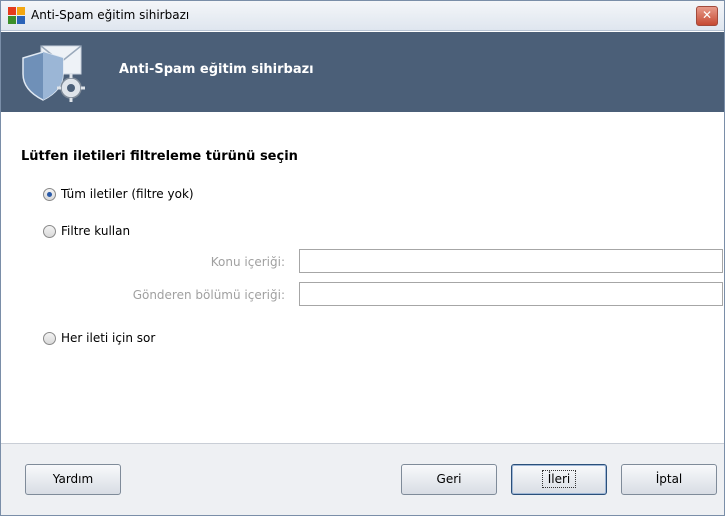 This screenshot has height=516, width=725. What do you see at coordinates (108, 338) in the screenshot?
I see `option-ask-each-label: Her ileti için sor` at bounding box center [108, 338].